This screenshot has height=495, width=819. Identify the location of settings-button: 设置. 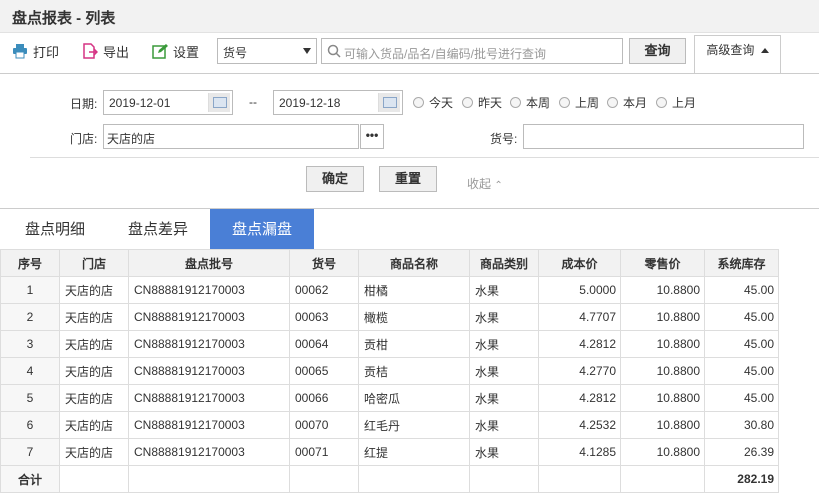
(175, 51).